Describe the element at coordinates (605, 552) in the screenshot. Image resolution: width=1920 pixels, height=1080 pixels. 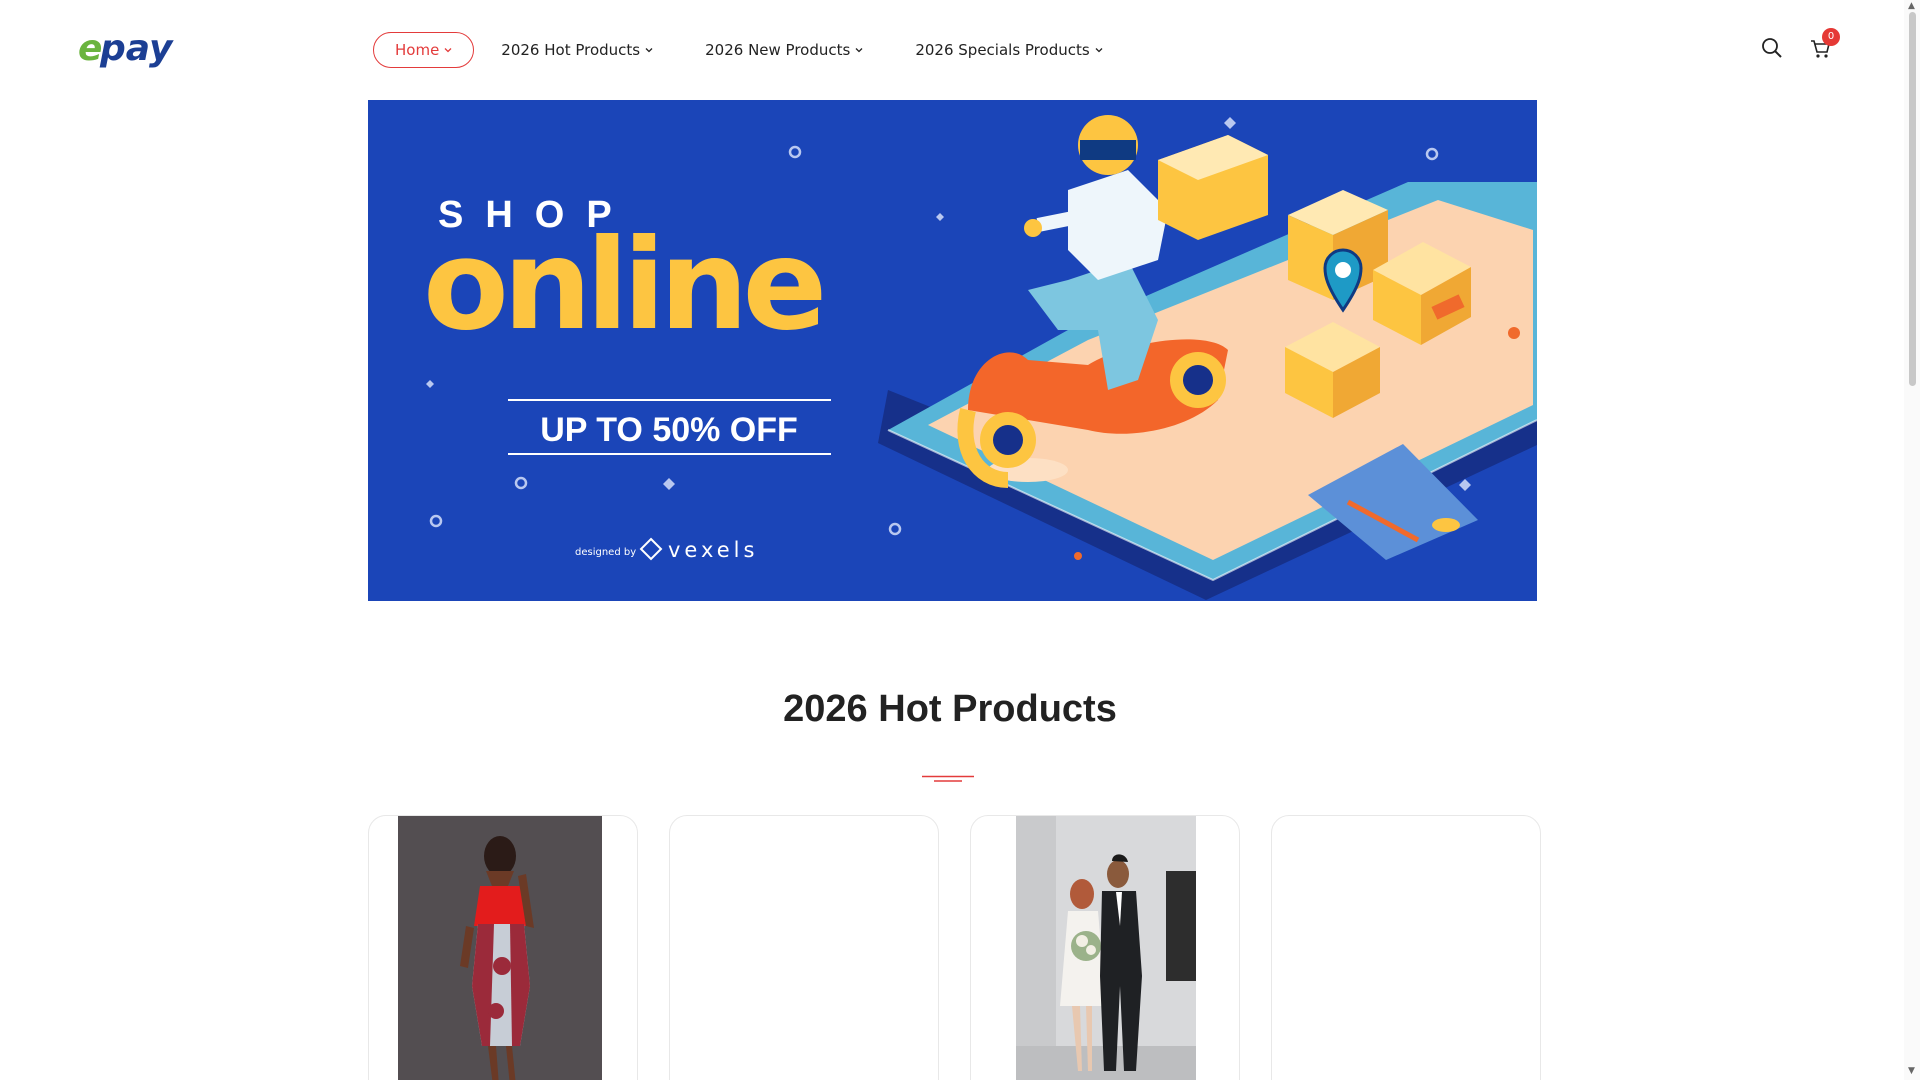
I see `banner-credit-prefix: designed by` at that location.